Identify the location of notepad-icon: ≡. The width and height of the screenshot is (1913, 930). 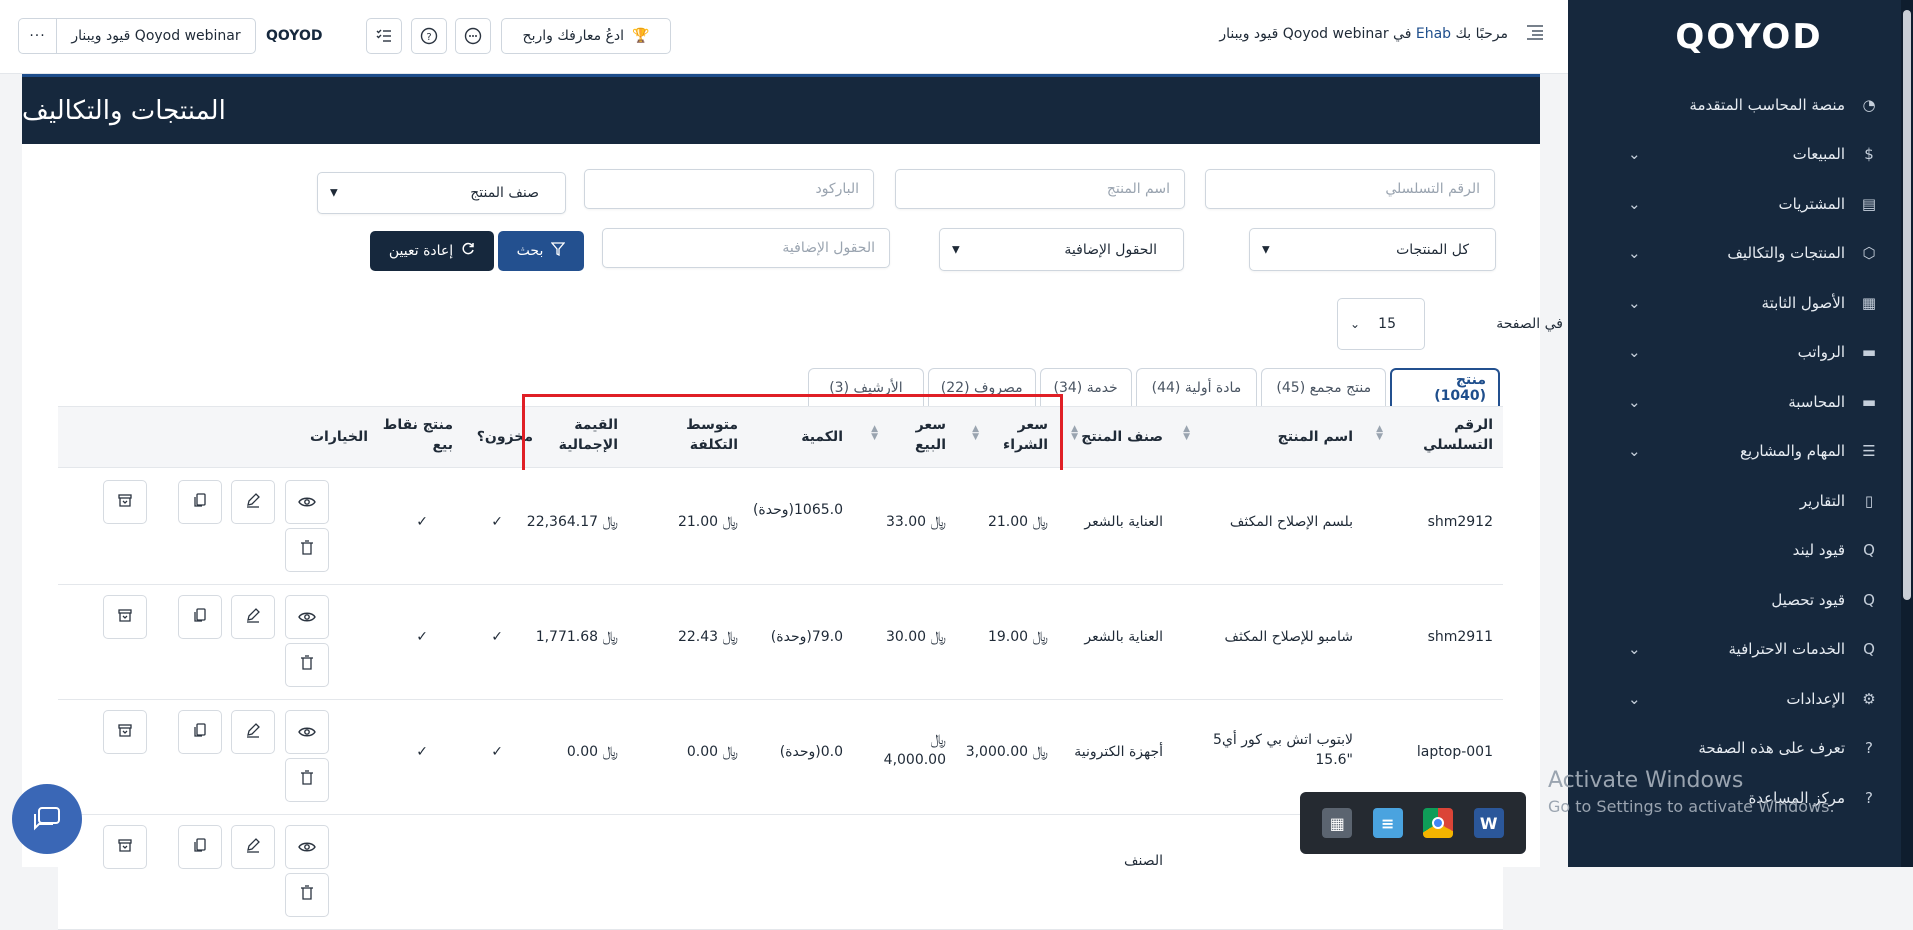
(1387, 823).